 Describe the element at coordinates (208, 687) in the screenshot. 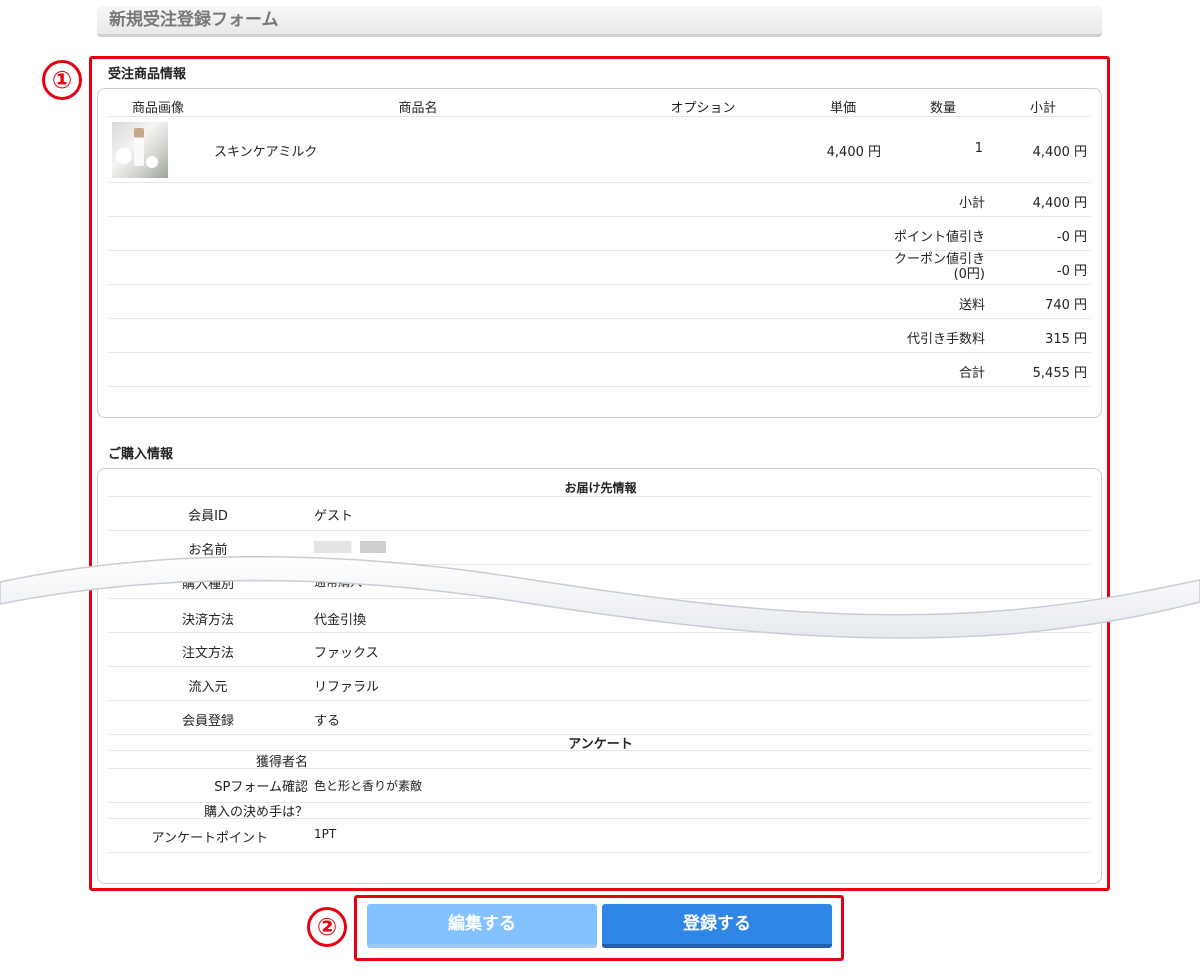

I see `info-label: 流入元` at that location.